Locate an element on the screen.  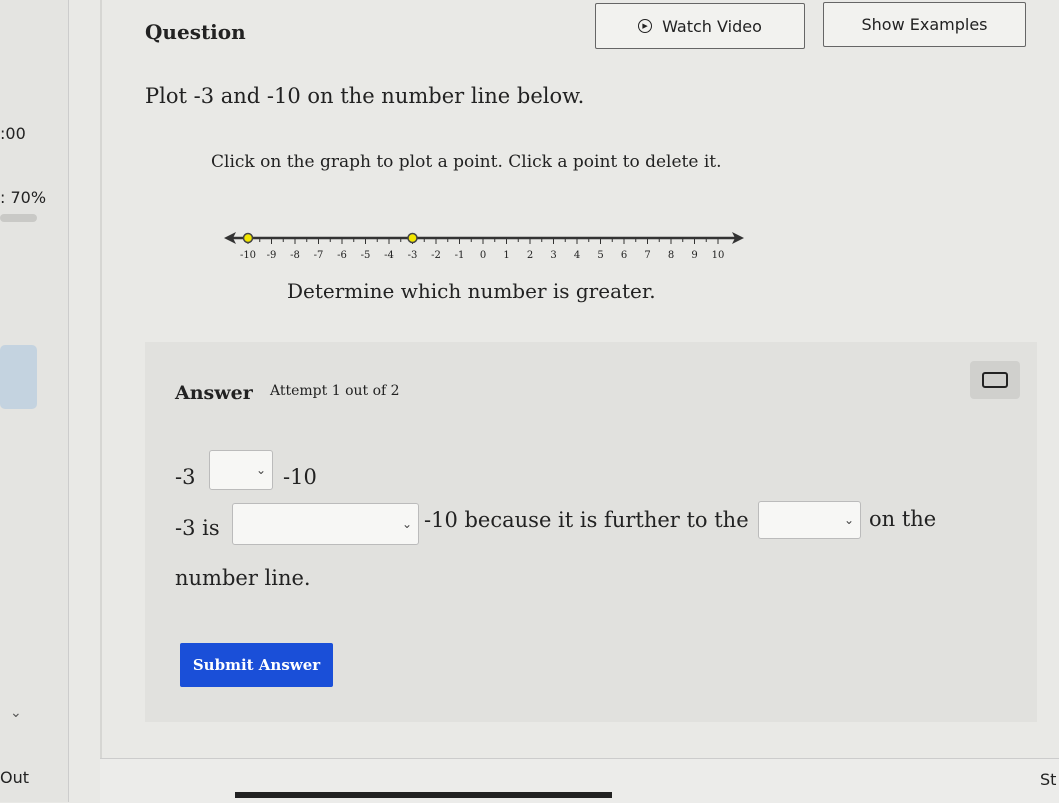
line1-right: -10 is located at coordinates (300, 477).